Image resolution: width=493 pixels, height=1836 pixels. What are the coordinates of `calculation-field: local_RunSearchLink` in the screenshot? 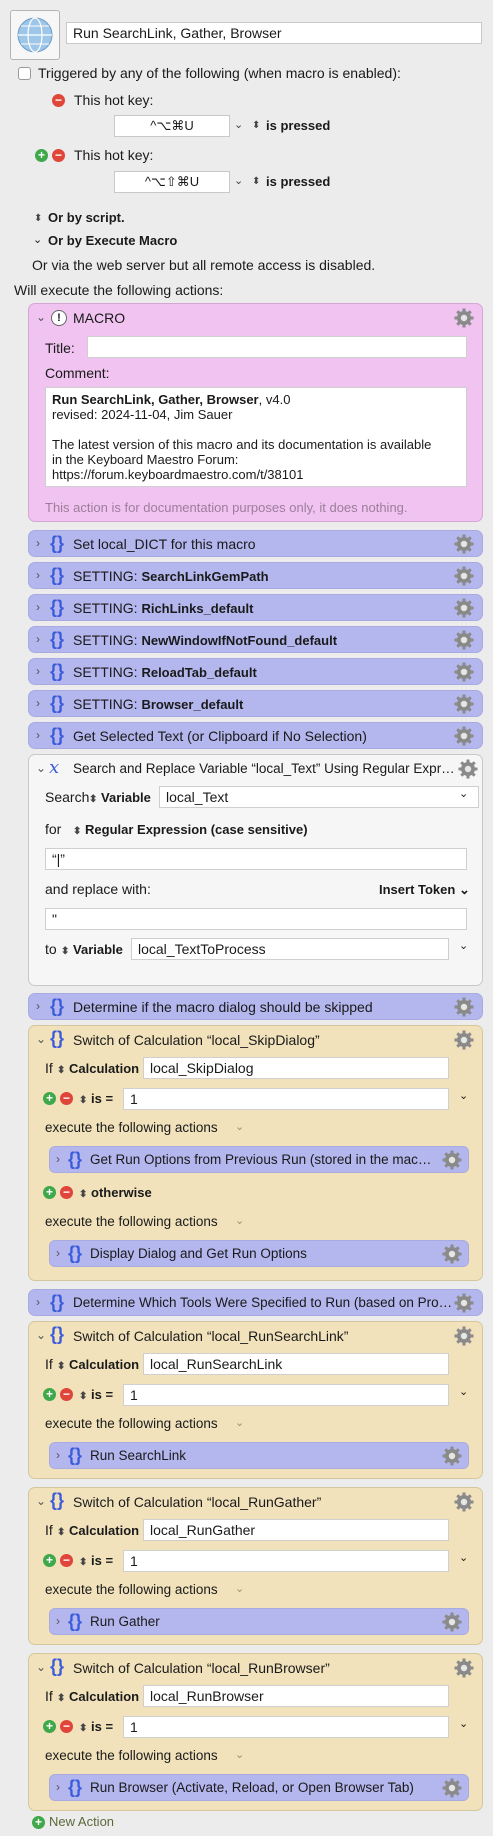 It's located at (296, 1364).